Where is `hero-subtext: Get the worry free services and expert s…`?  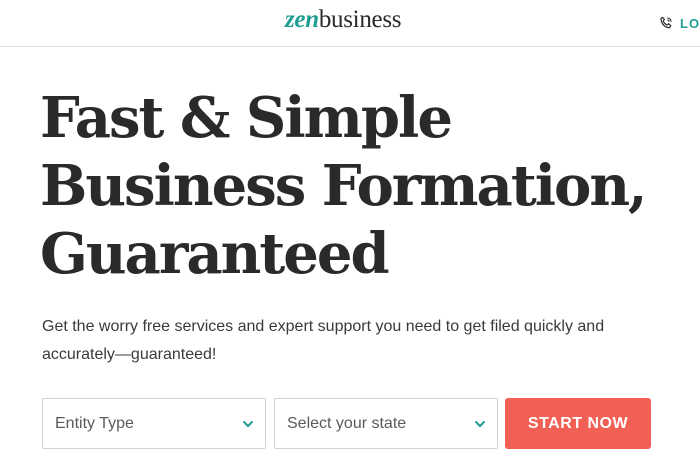 hero-subtext: Get the worry free services and expert s… is located at coordinates (323, 340).